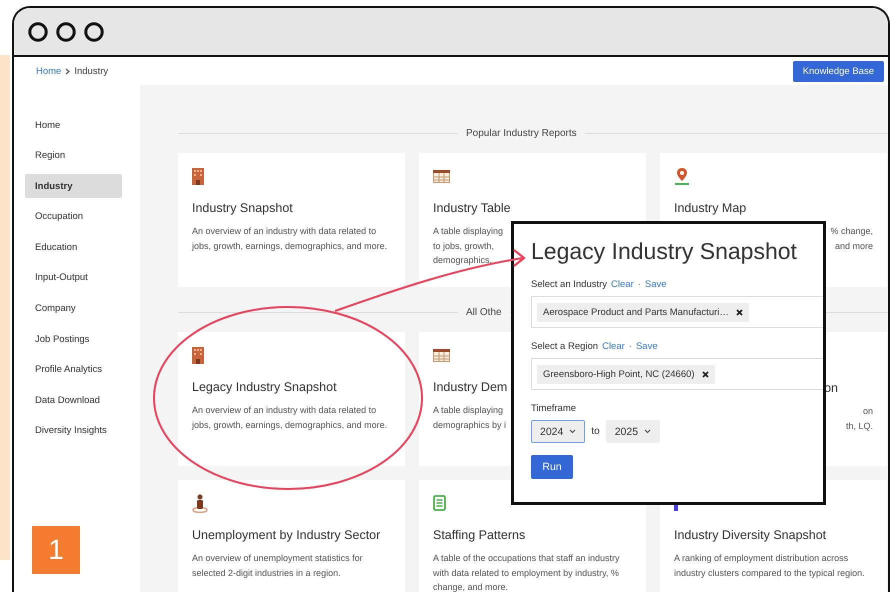 The width and height of the screenshot is (891, 592). Describe the element at coordinates (463, 246) in the screenshot. I see `card-description: to jobs, growth,` at that location.